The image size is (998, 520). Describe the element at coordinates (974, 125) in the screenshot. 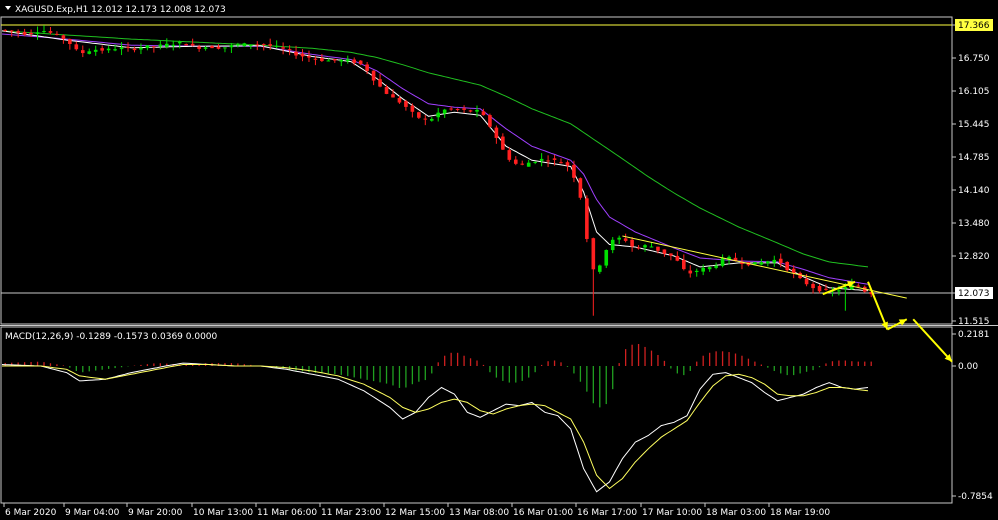

I see `price-tick-label: 15.445` at that location.